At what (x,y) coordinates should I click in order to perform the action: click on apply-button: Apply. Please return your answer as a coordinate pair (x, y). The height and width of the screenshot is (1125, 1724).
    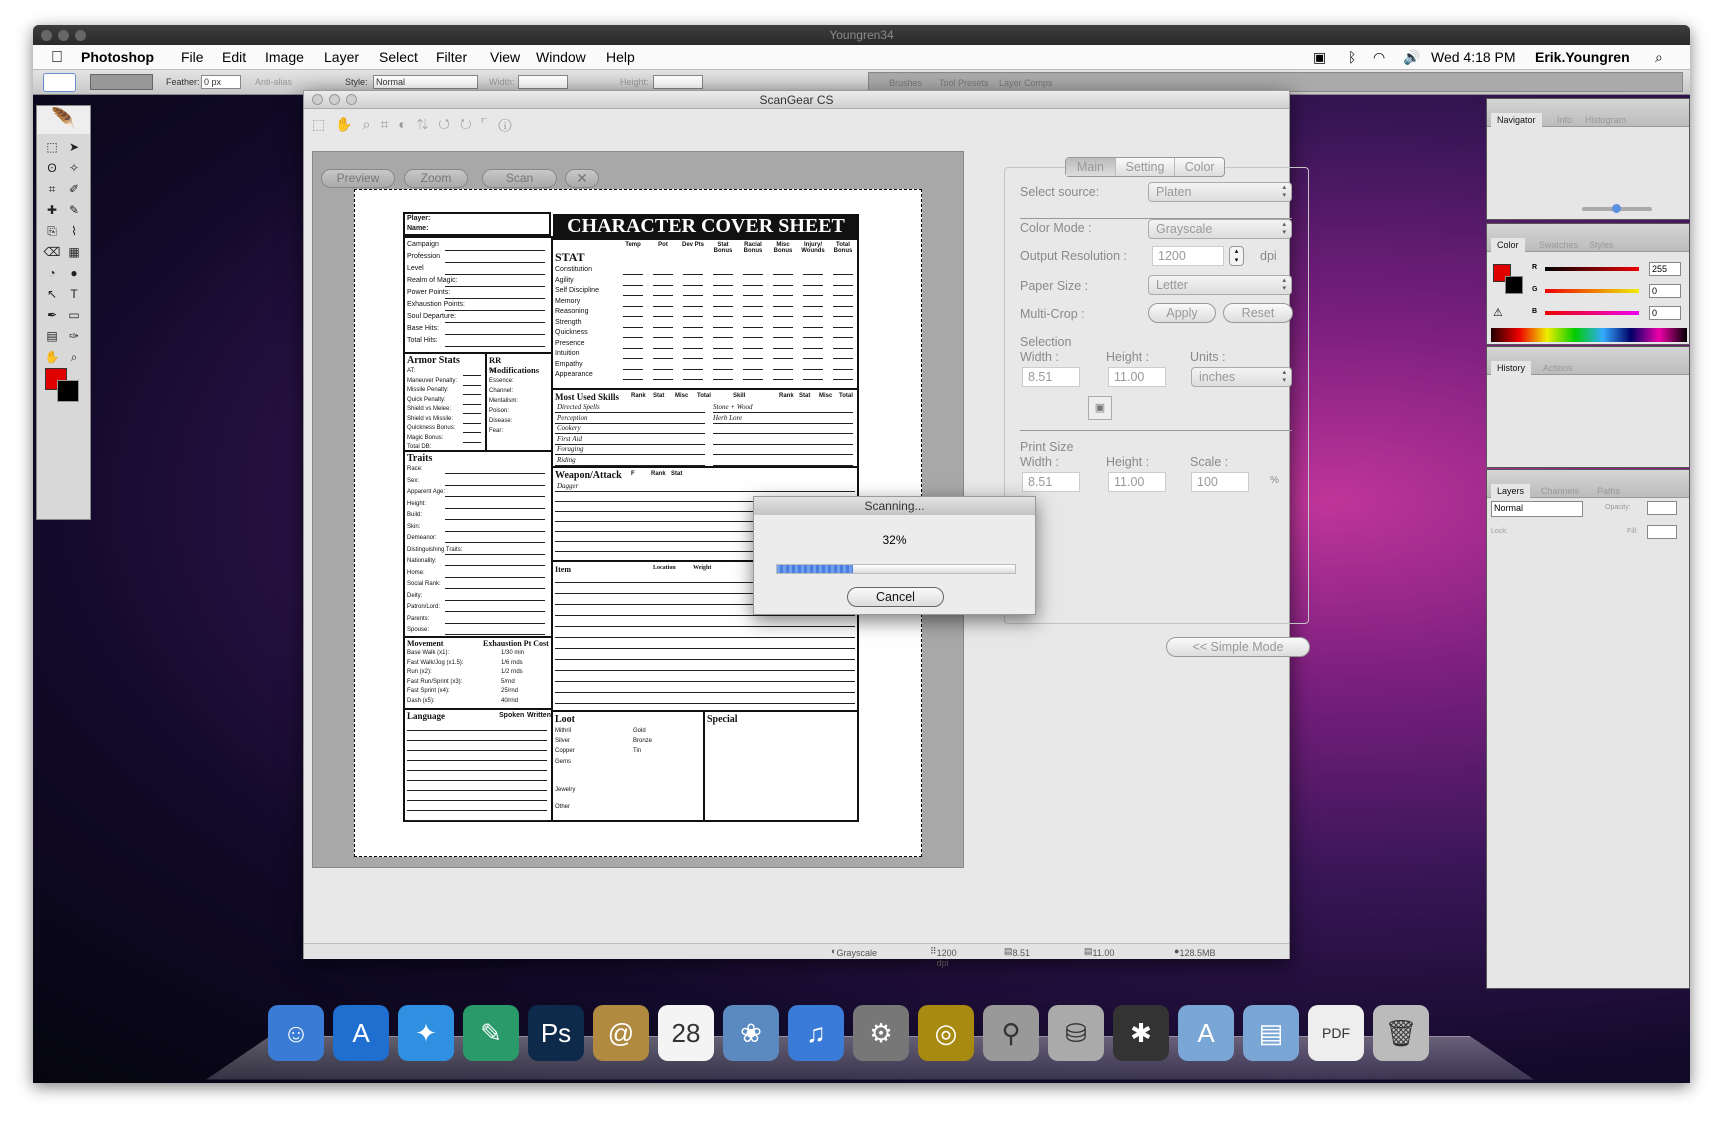
    Looking at the image, I should click on (1182, 313).